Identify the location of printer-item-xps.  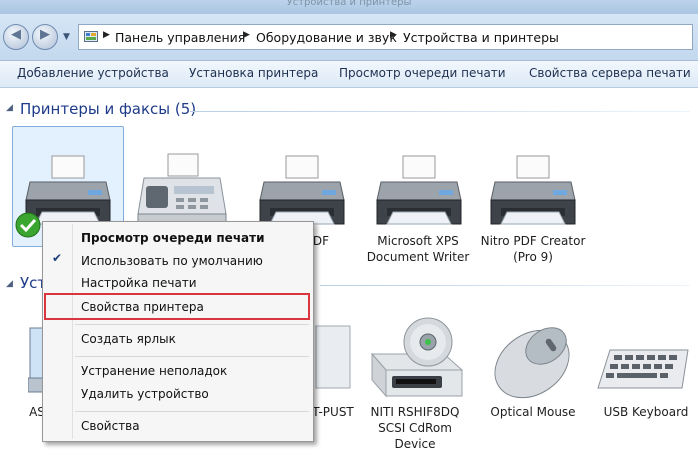
(419, 186).